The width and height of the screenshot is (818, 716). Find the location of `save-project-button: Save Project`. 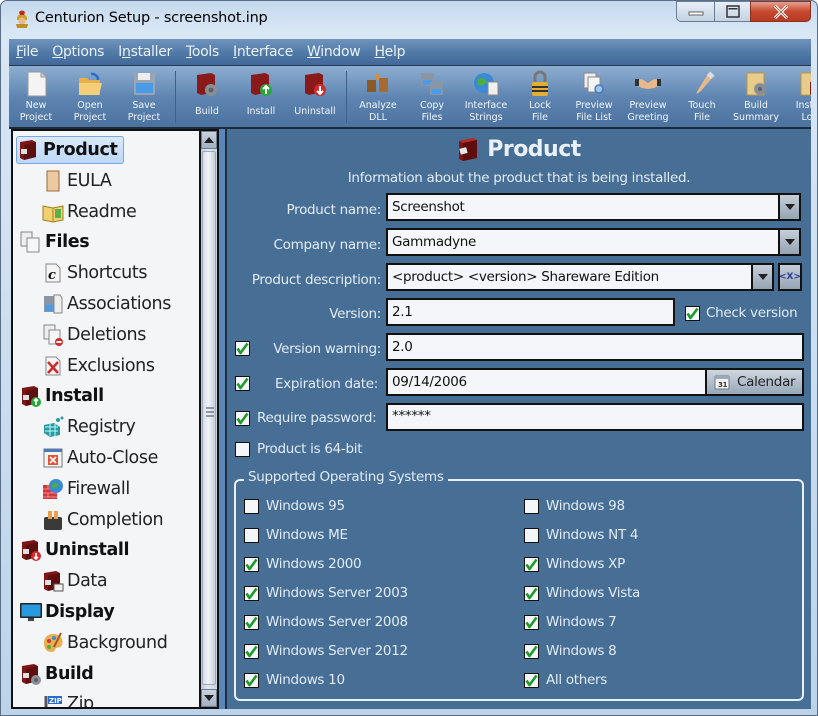

save-project-button: Save Project is located at coordinates (144, 96).